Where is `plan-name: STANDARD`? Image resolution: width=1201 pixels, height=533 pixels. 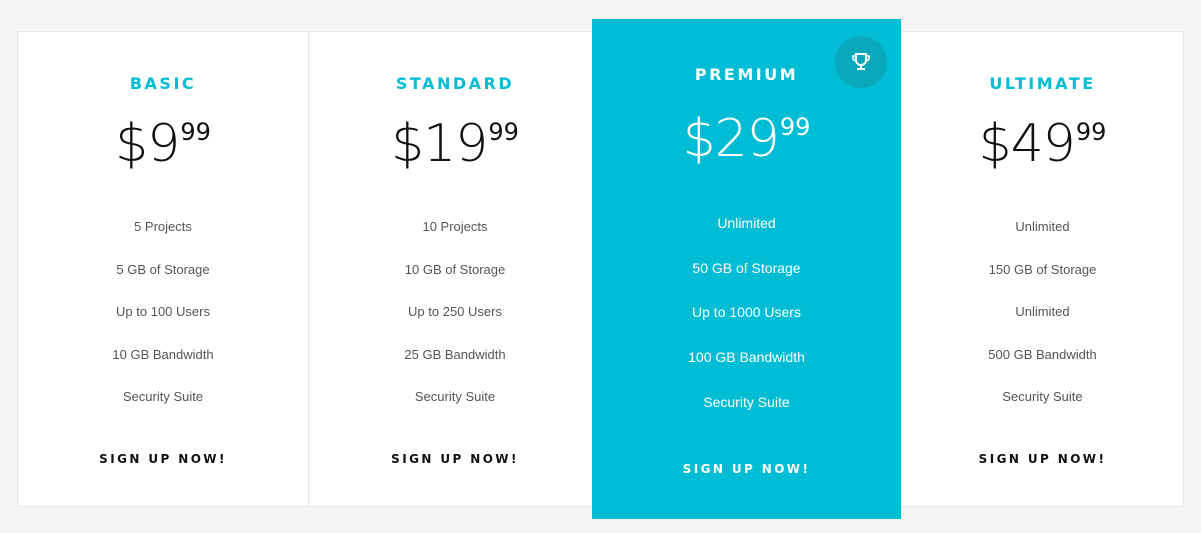
plan-name: STANDARD is located at coordinates (455, 83).